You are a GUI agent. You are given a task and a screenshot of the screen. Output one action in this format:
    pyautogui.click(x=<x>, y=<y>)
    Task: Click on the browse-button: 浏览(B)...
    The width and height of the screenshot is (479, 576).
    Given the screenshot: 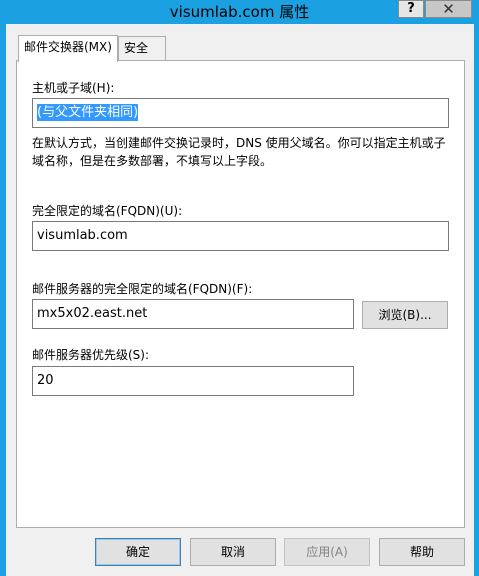 What is the action you would take?
    pyautogui.click(x=405, y=315)
    